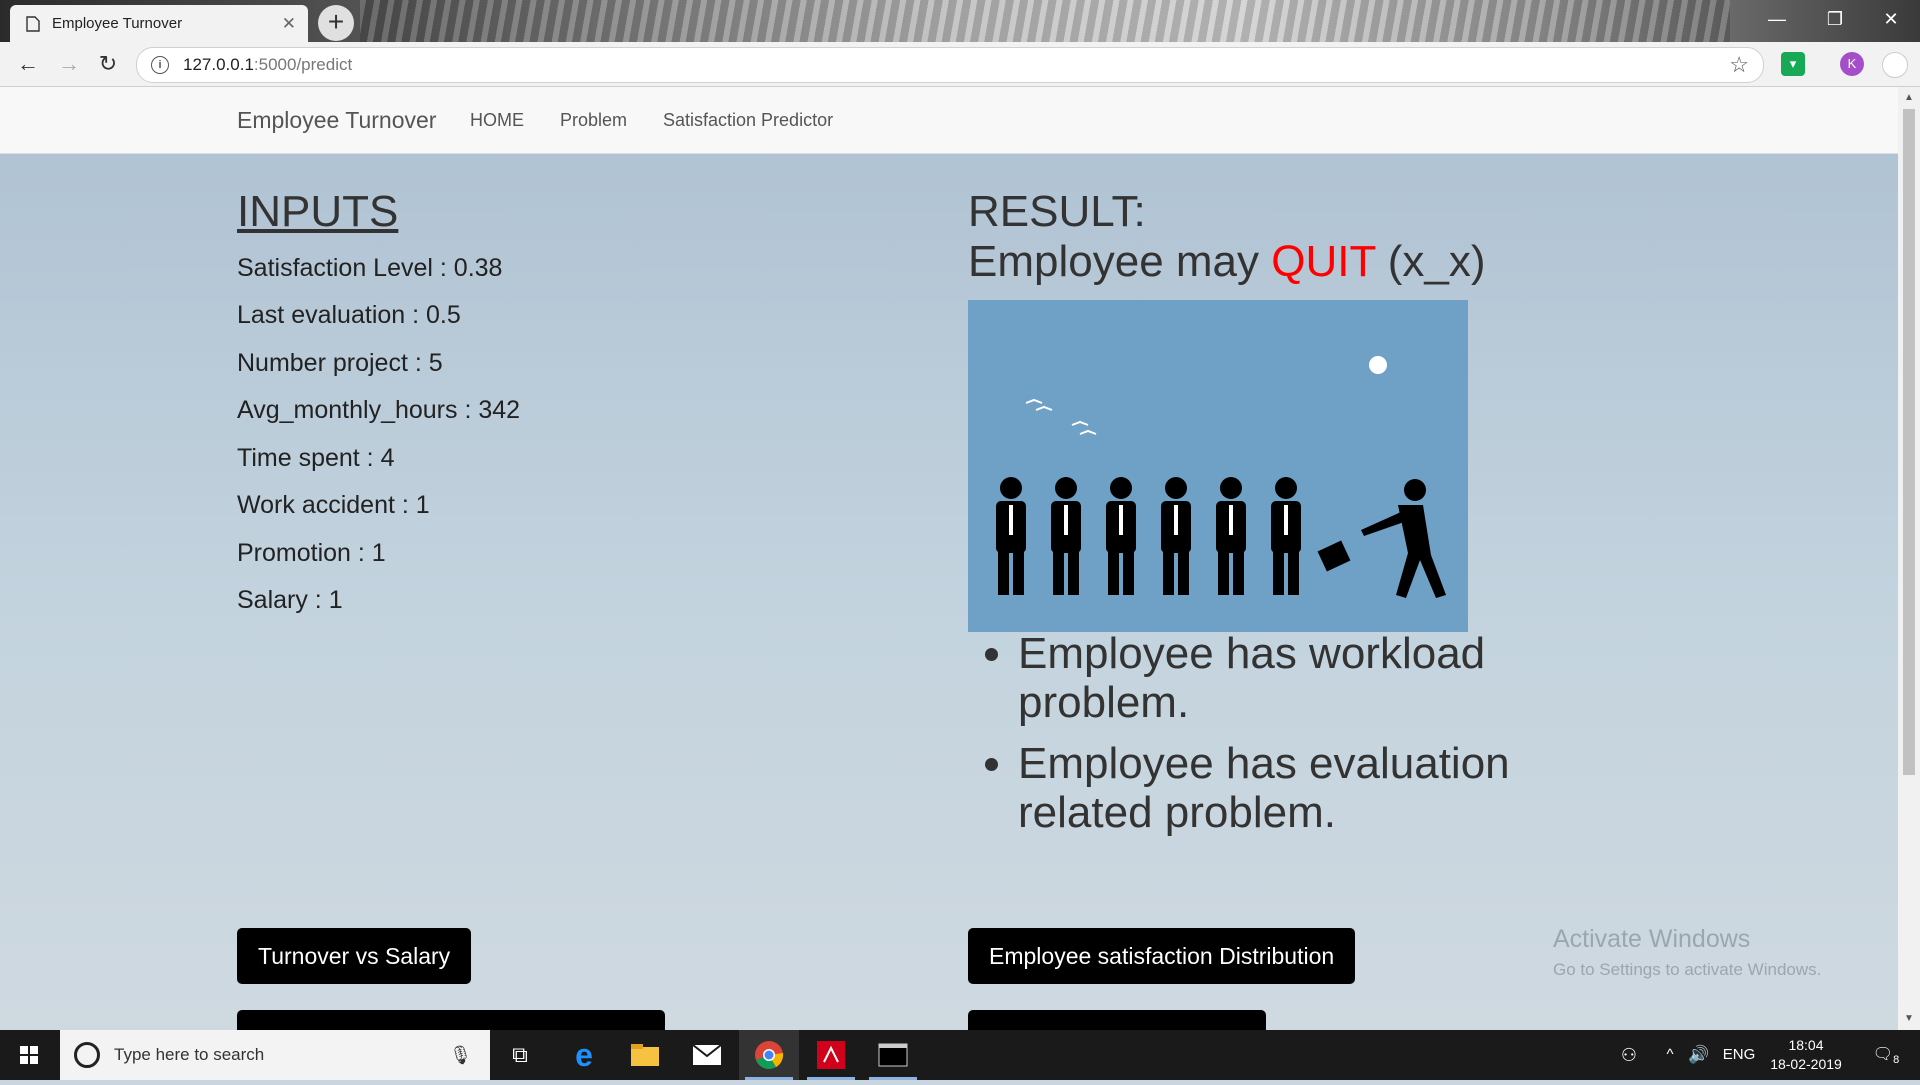  What do you see at coordinates (1045, 21) in the screenshot?
I see `theme-background` at bounding box center [1045, 21].